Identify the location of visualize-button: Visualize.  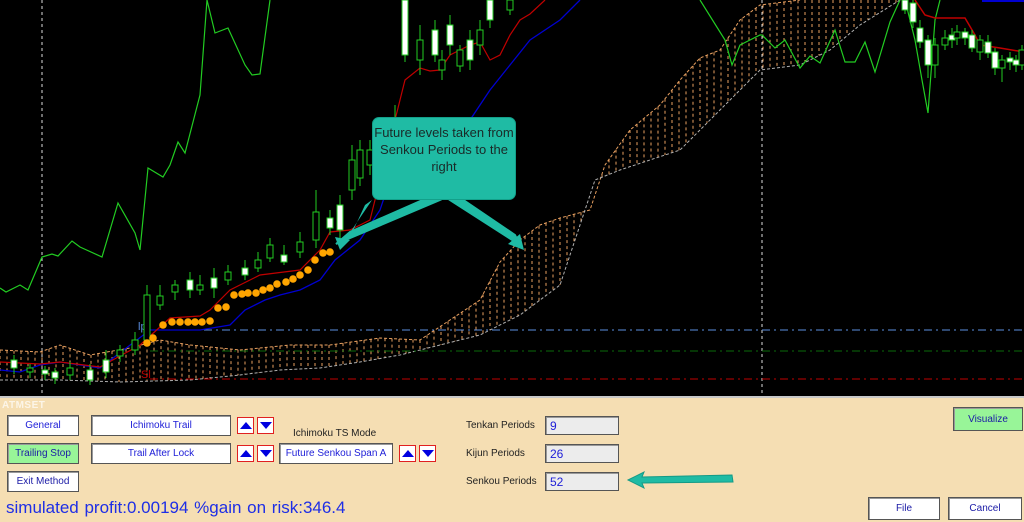
(988, 419).